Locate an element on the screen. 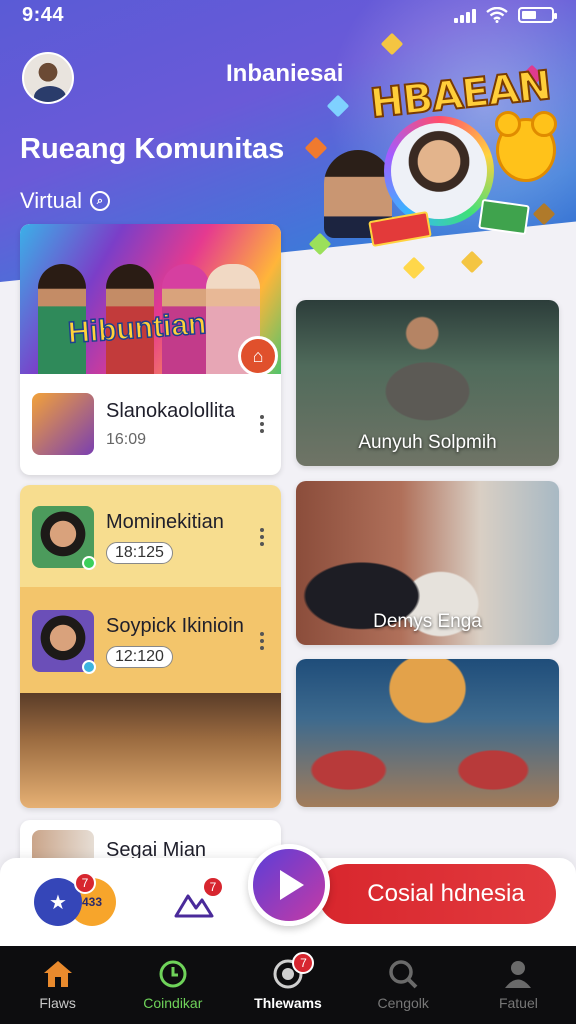  nav-item-cengolk: Cengolk is located at coordinates (403, 985).